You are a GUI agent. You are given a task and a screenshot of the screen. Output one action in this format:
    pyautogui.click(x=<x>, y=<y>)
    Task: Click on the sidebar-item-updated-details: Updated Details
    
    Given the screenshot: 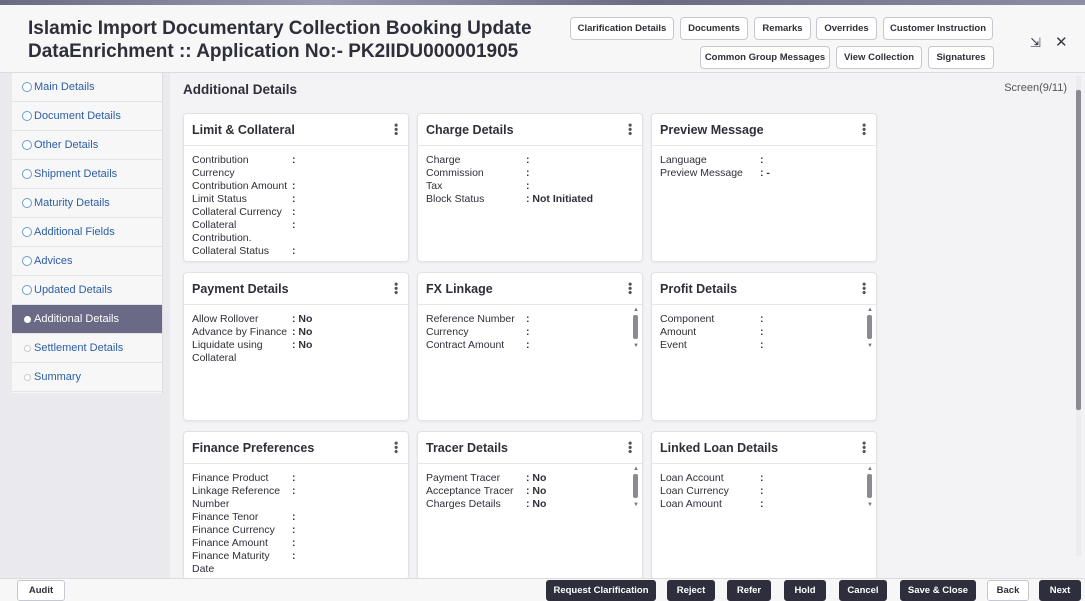 What is the action you would take?
    pyautogui.click(x=87, y=290)
    